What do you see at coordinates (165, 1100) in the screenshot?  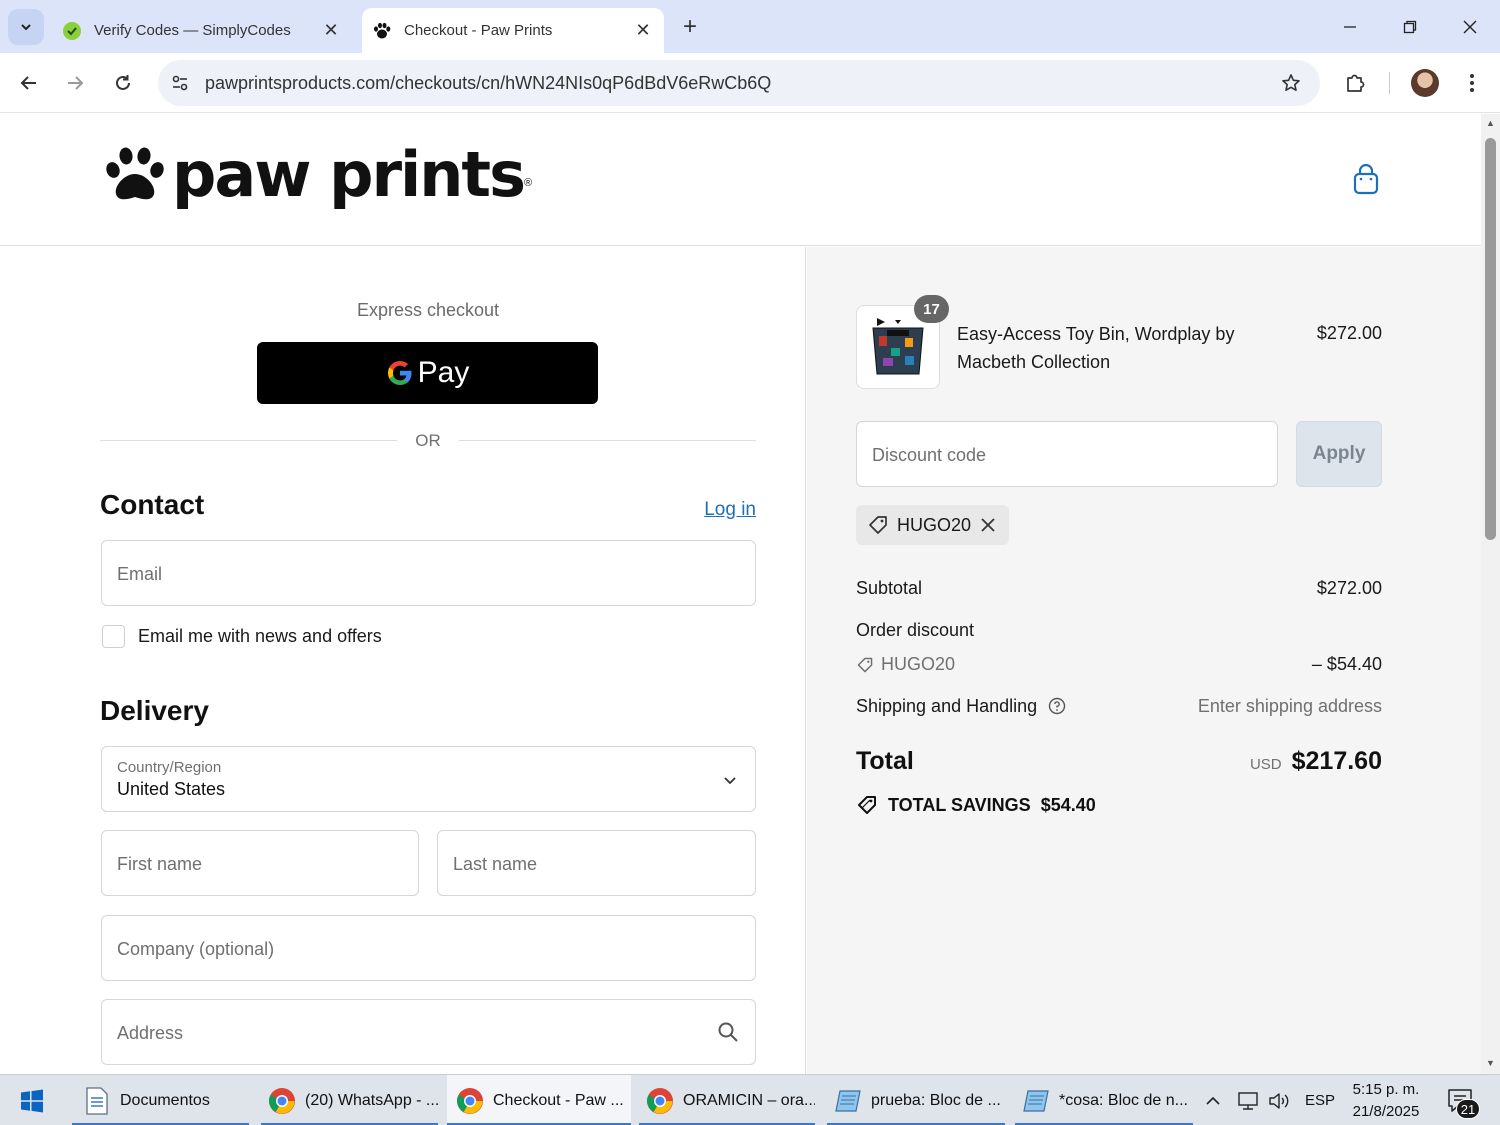 I see `taskbar-label: Documentos` at bounding box center [165, 1100].